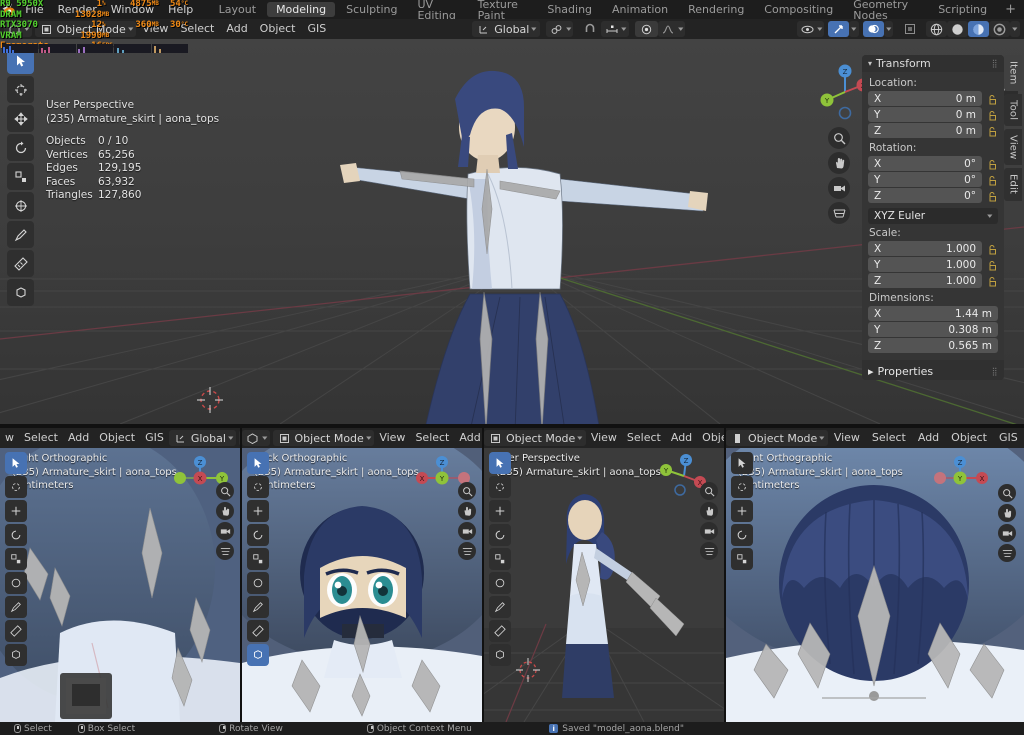  I want to click on workspace-tab-sculpting: Sculpting, so click(371, 9).